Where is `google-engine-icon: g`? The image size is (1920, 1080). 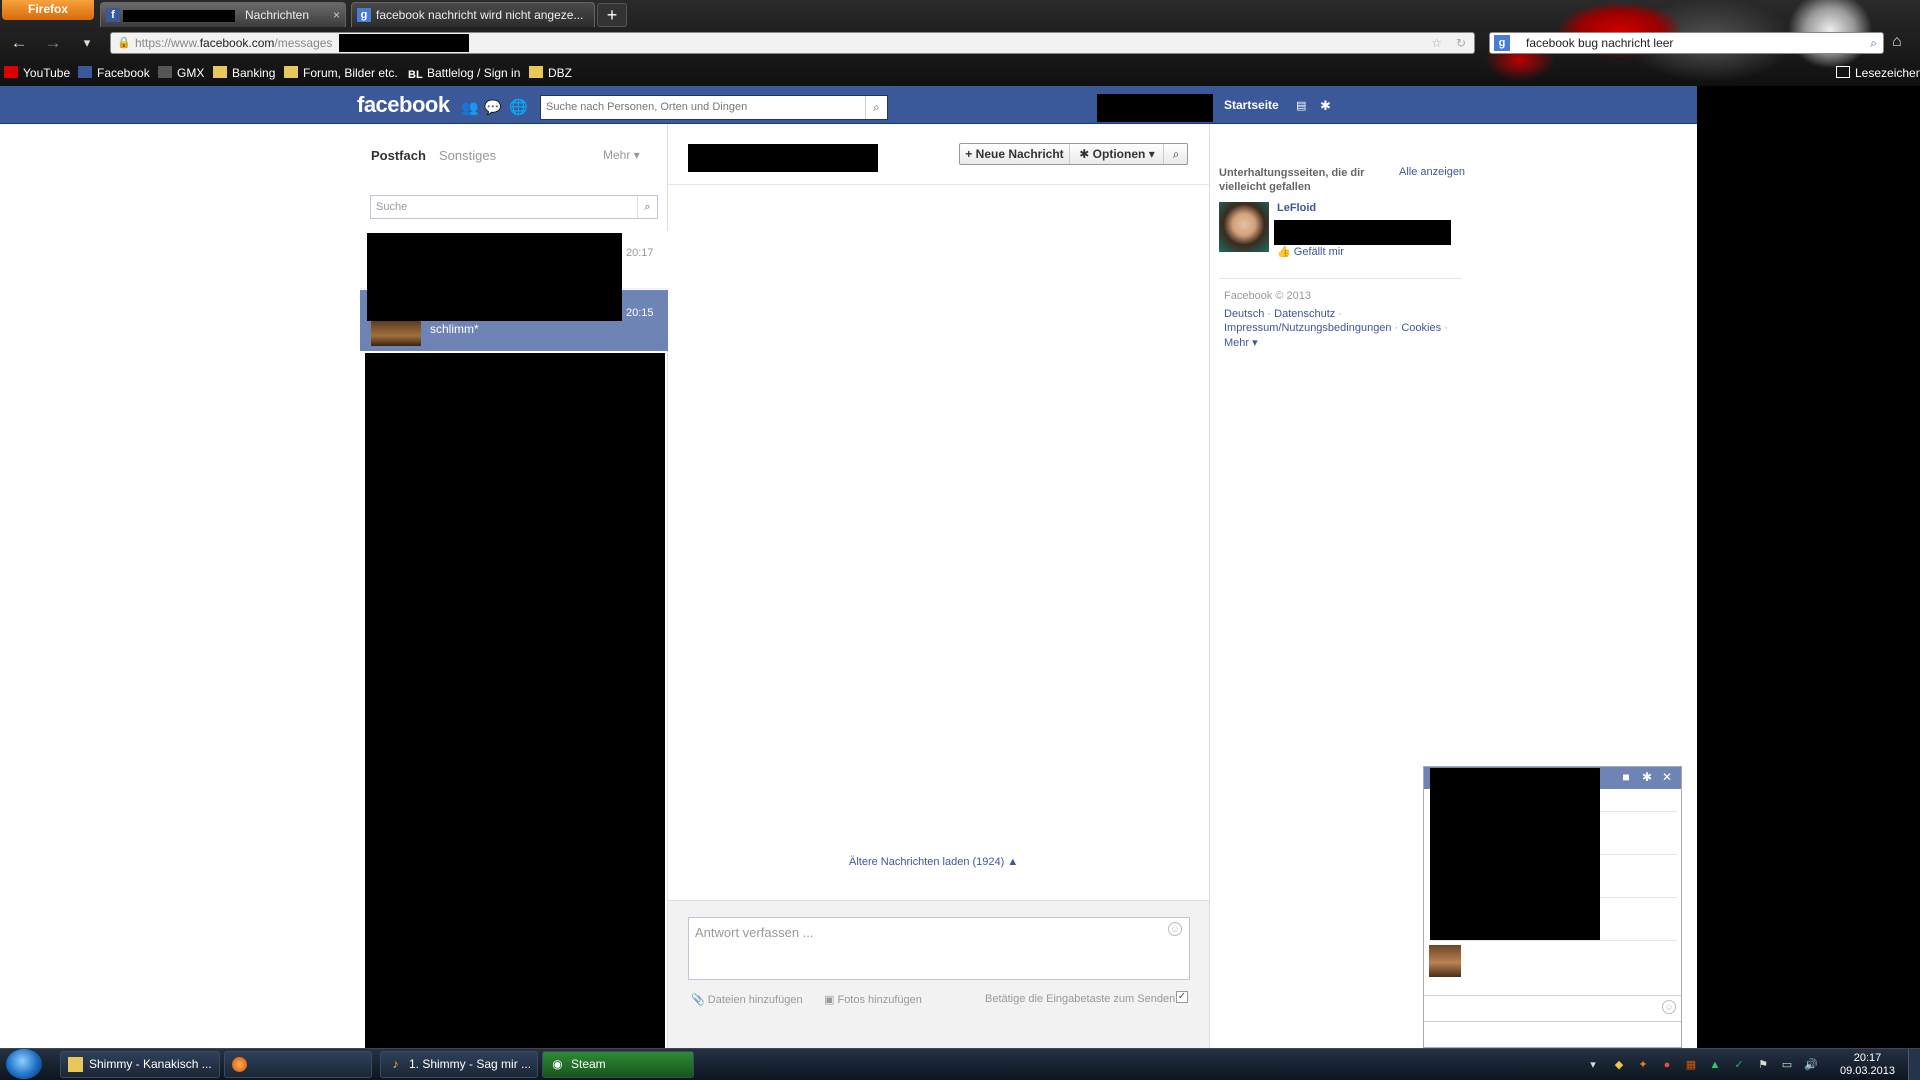 google-engine-icon: g is located at coordinates (1502, 43).